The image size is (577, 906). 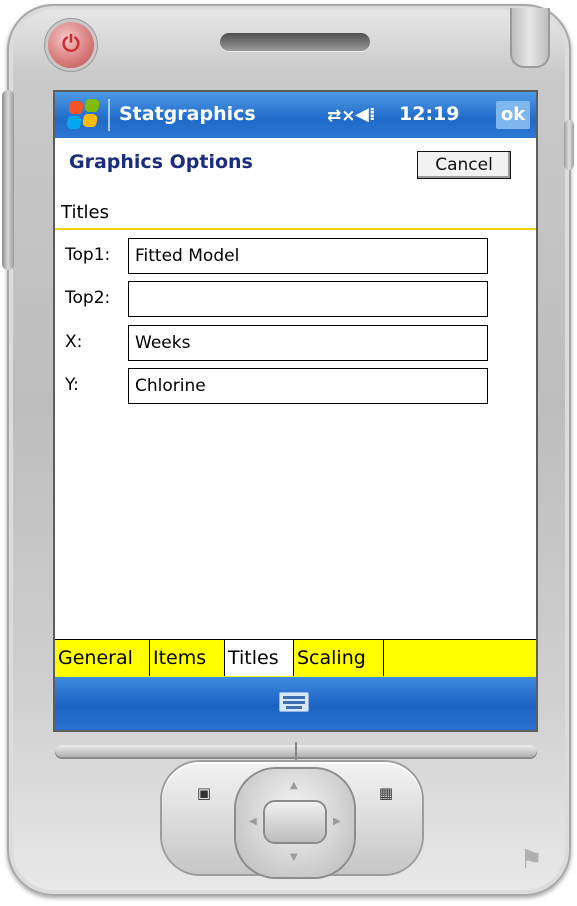 I want to click on clock: 12:19, so click(x=429, y=114).